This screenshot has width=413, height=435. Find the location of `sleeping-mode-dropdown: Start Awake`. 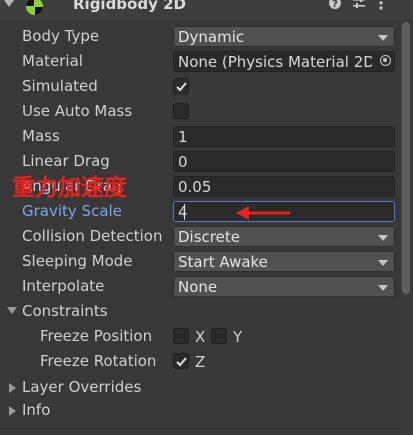

sleeping-mode-dropdown: Start Awake is located at coordinates (284, 261).